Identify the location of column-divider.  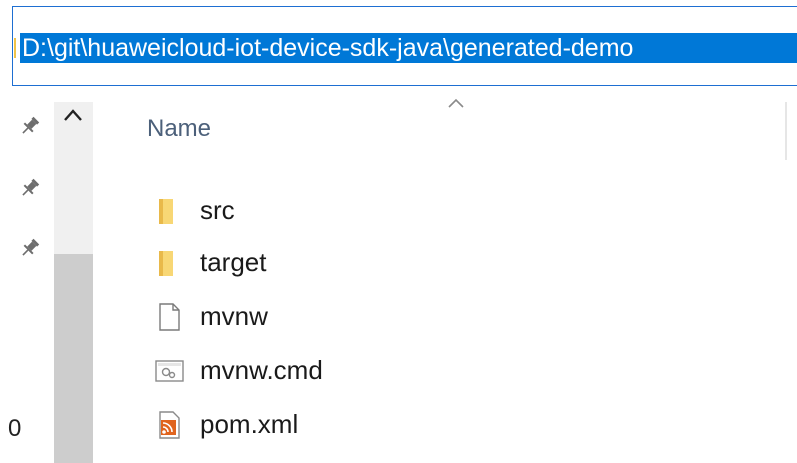
(786, 131).